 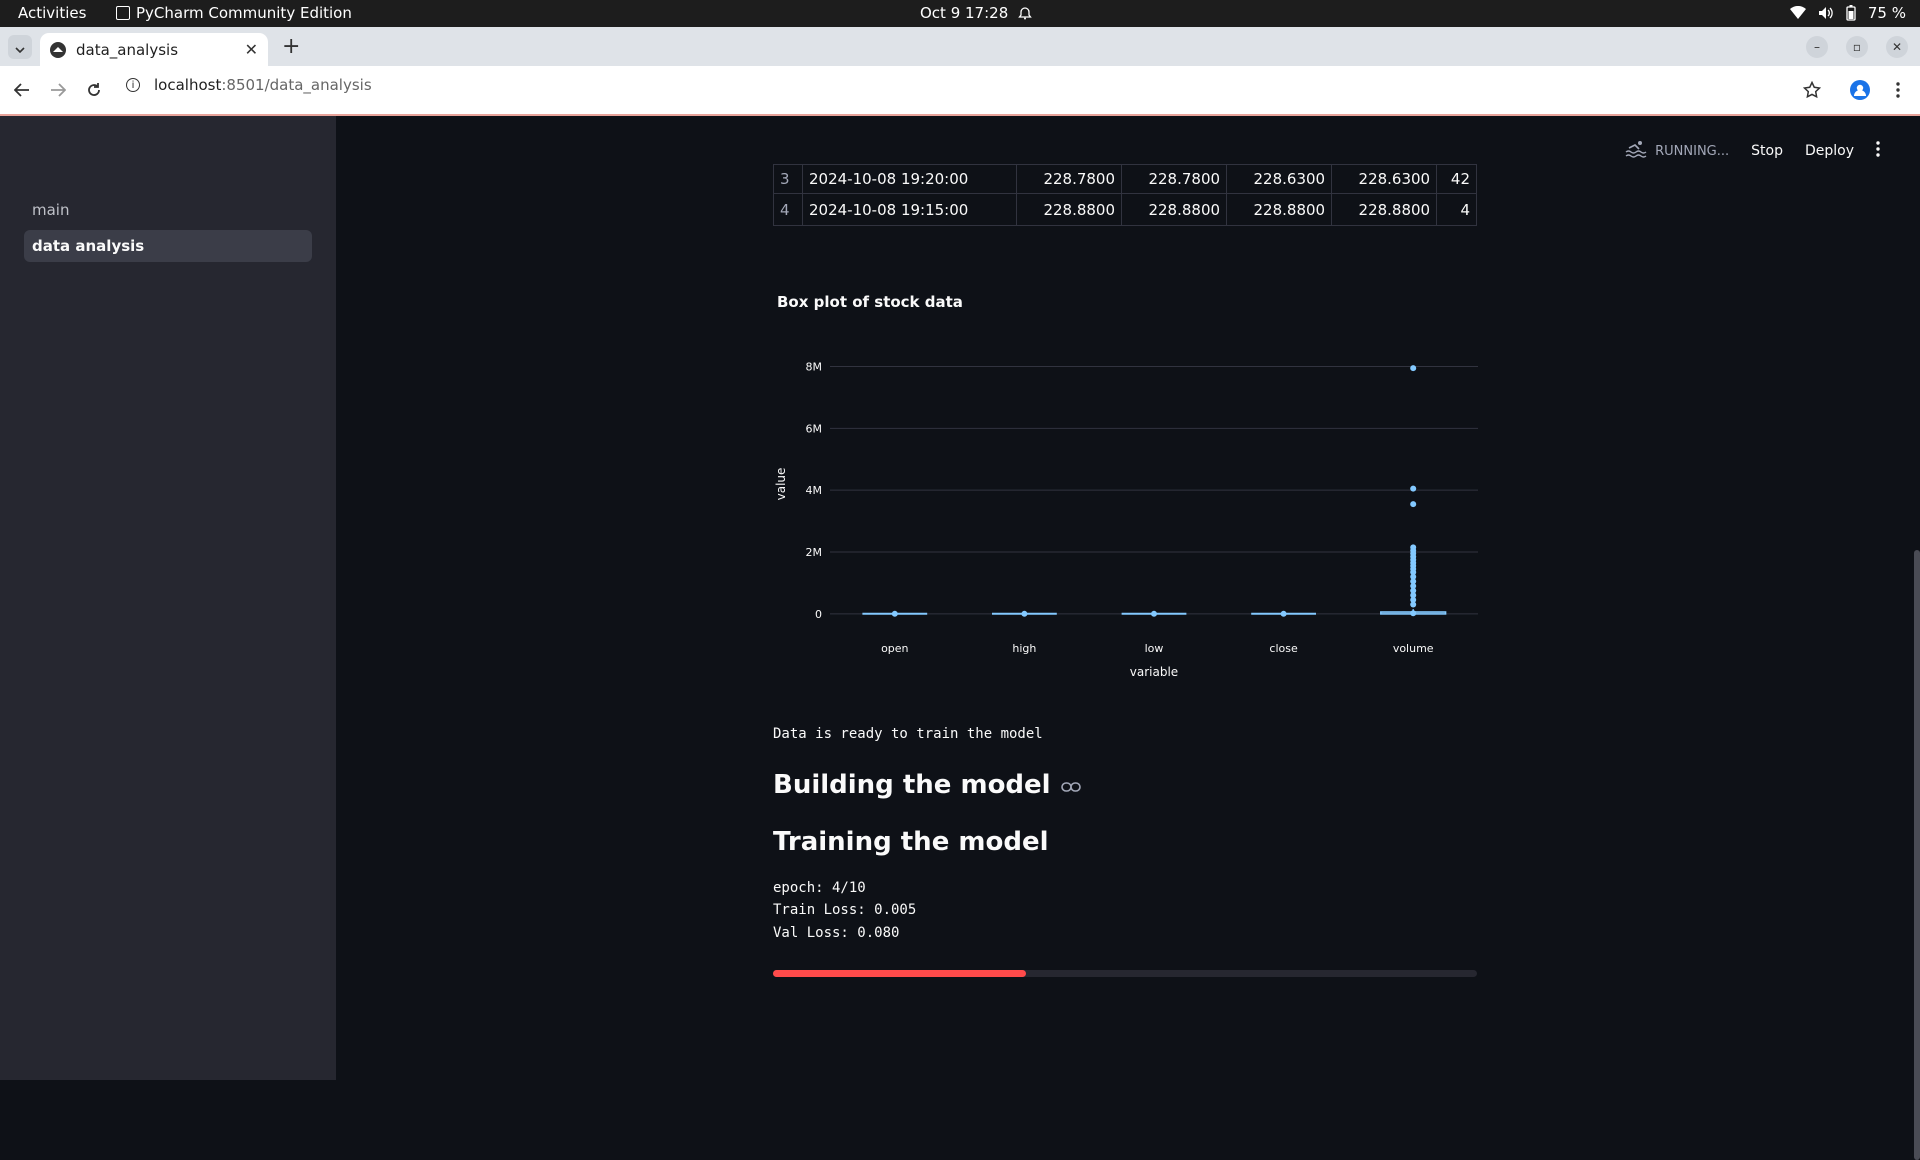 What do you see at coordinates (1829, 151) in the screenshot?
I see `deploy-button: Deploy` at bounding box center [1829, 151].